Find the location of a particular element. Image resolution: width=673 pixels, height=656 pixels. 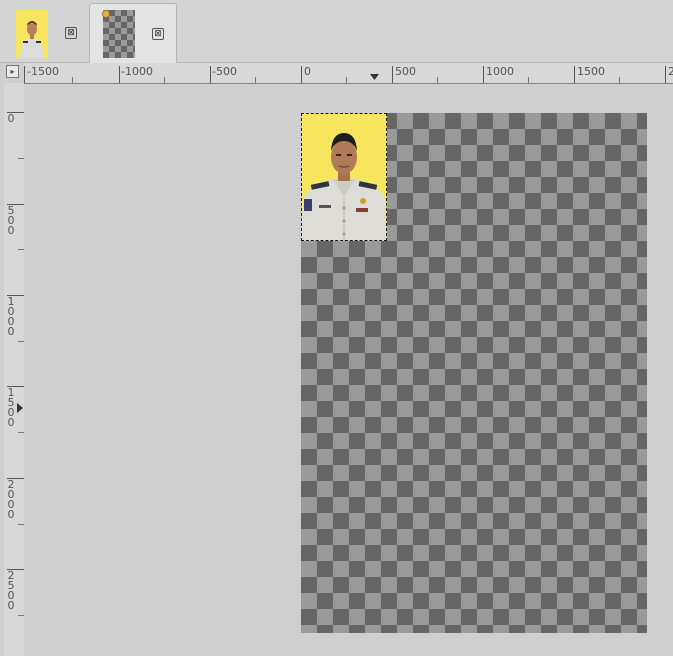

ruler-label: -500 is located at coordinates (224, 71).